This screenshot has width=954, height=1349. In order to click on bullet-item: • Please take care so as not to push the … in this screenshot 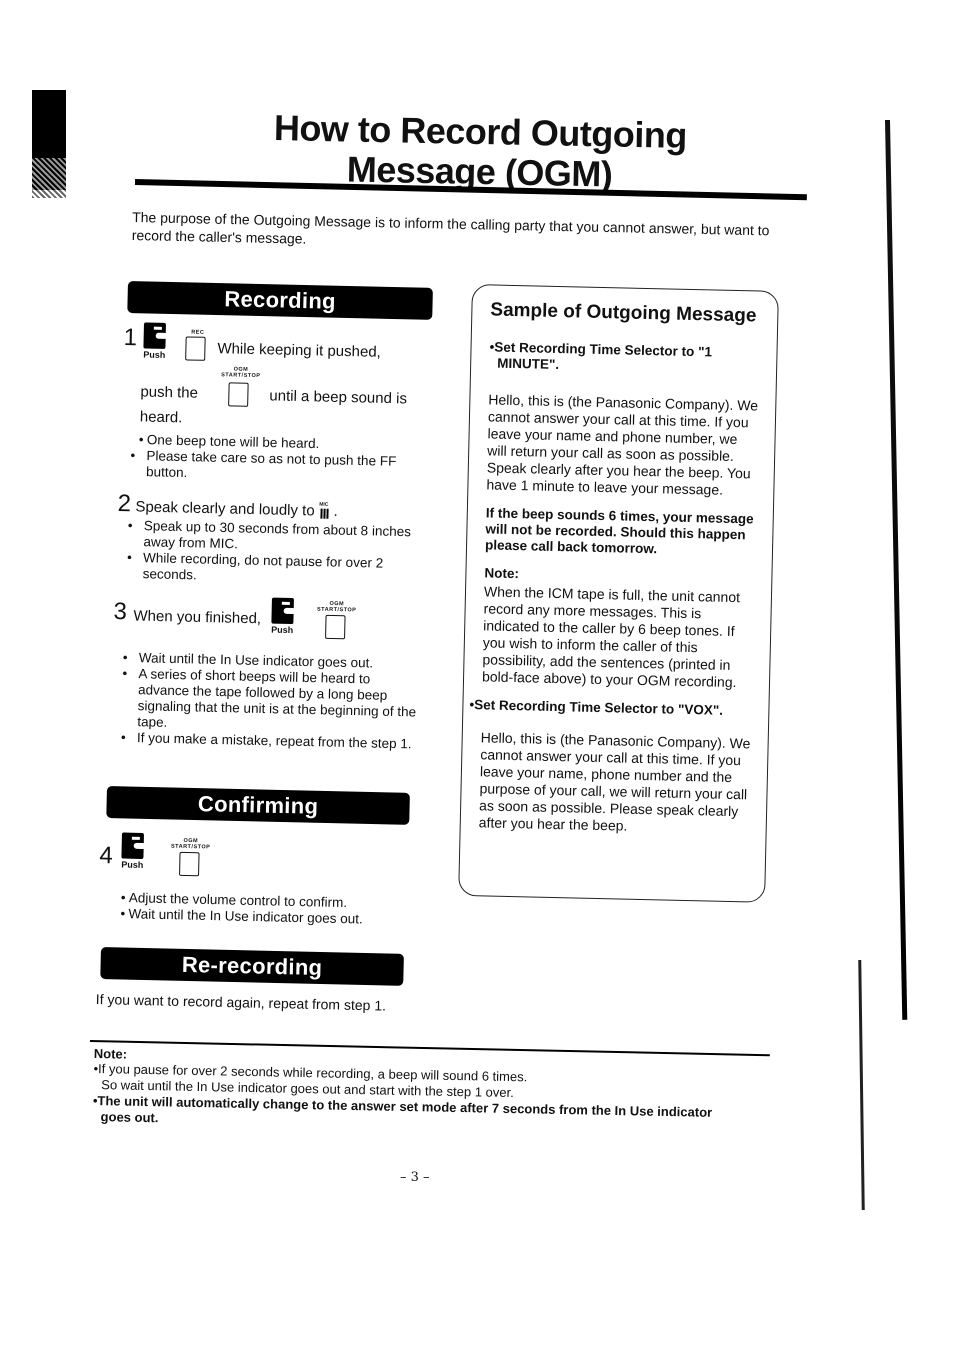, I will do `click(263, 464)`.